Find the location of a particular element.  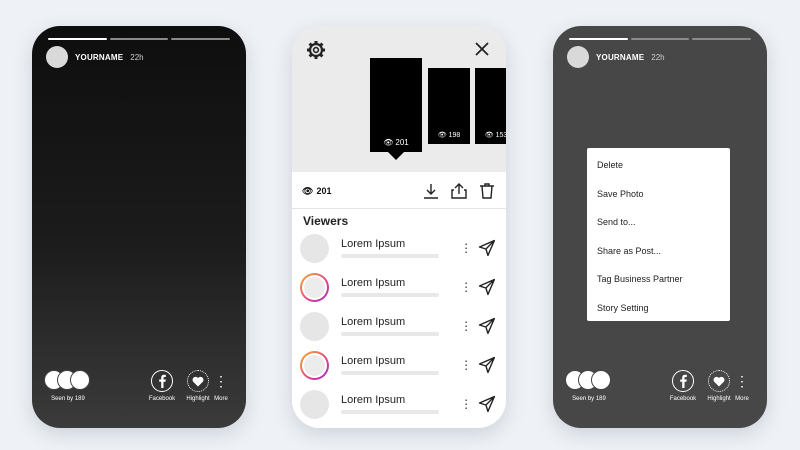

close-icon is located at coordinates (482, 49).